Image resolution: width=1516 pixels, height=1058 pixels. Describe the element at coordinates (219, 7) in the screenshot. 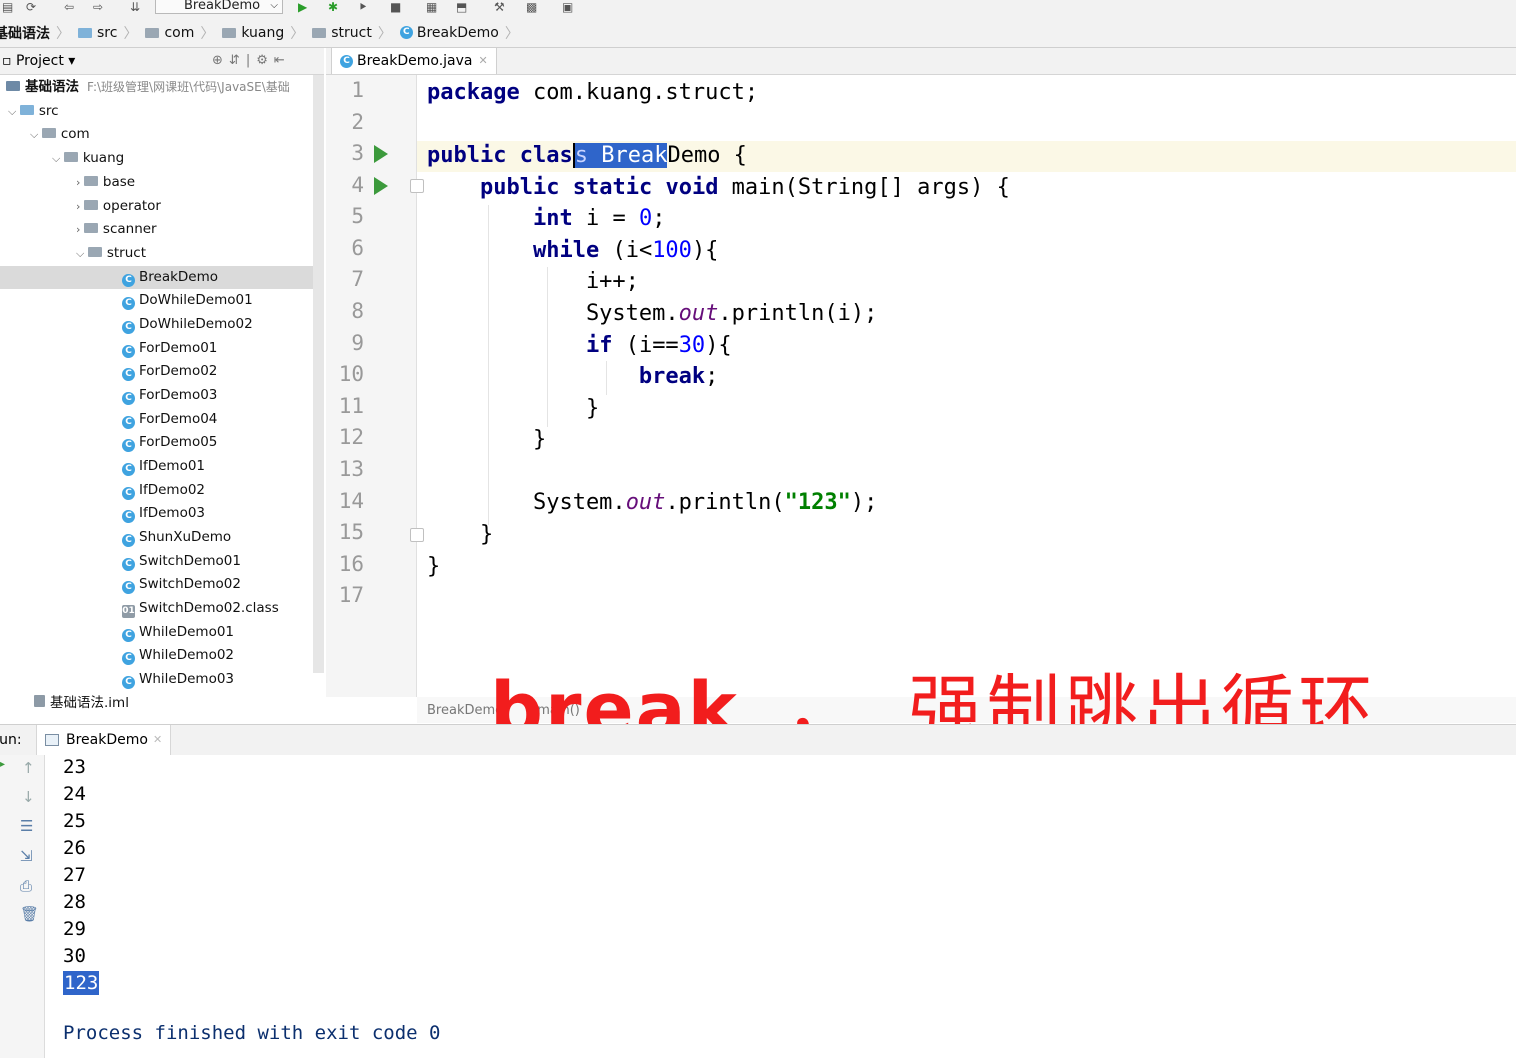

I see `run-config-select: BreakDemo ⌵` at that location.